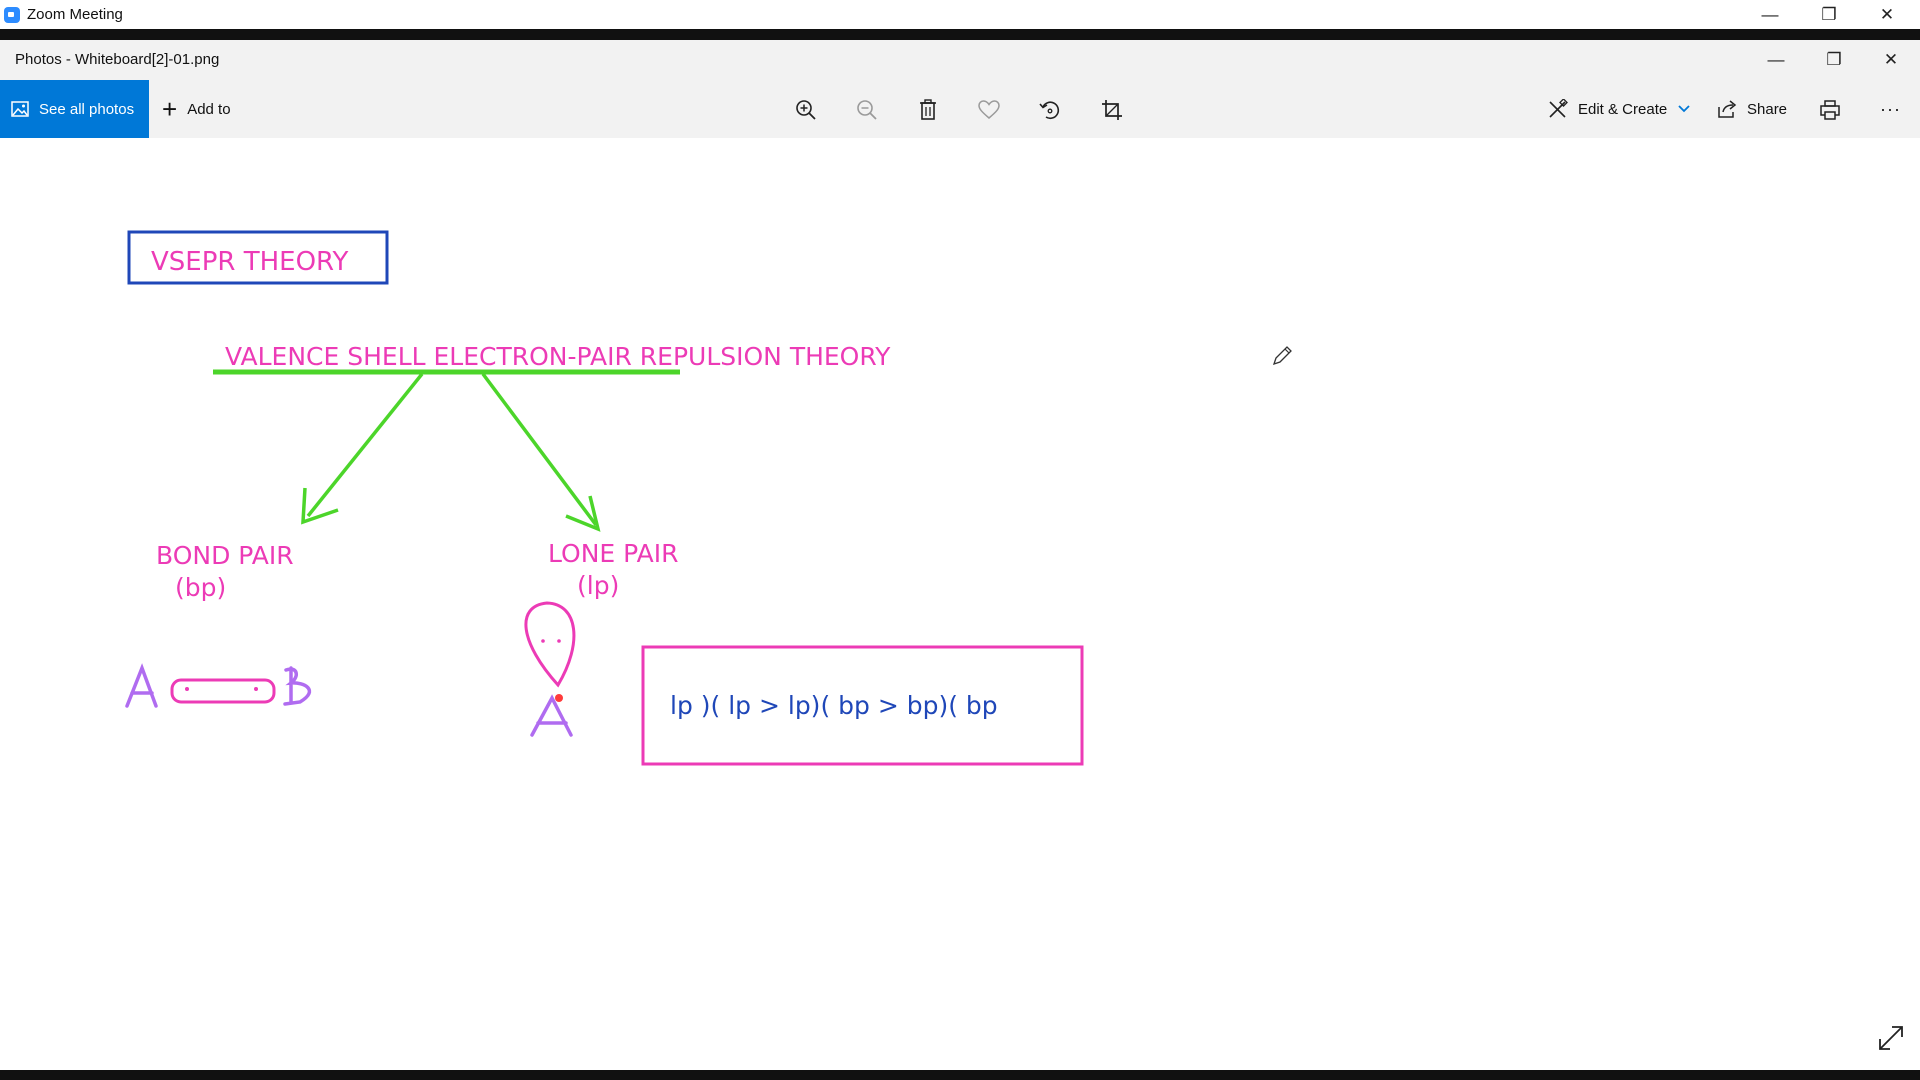 This screenshot has width=1920, height=1080. Describe the element at coordinates (1727, 109) in the screenshot. I see `share-icon` at that location.